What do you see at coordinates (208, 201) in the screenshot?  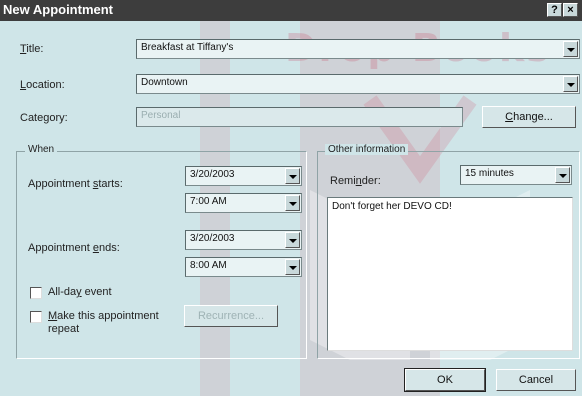 I see `start-time-value: 7:00 AM` at bounding box center [208, 201].